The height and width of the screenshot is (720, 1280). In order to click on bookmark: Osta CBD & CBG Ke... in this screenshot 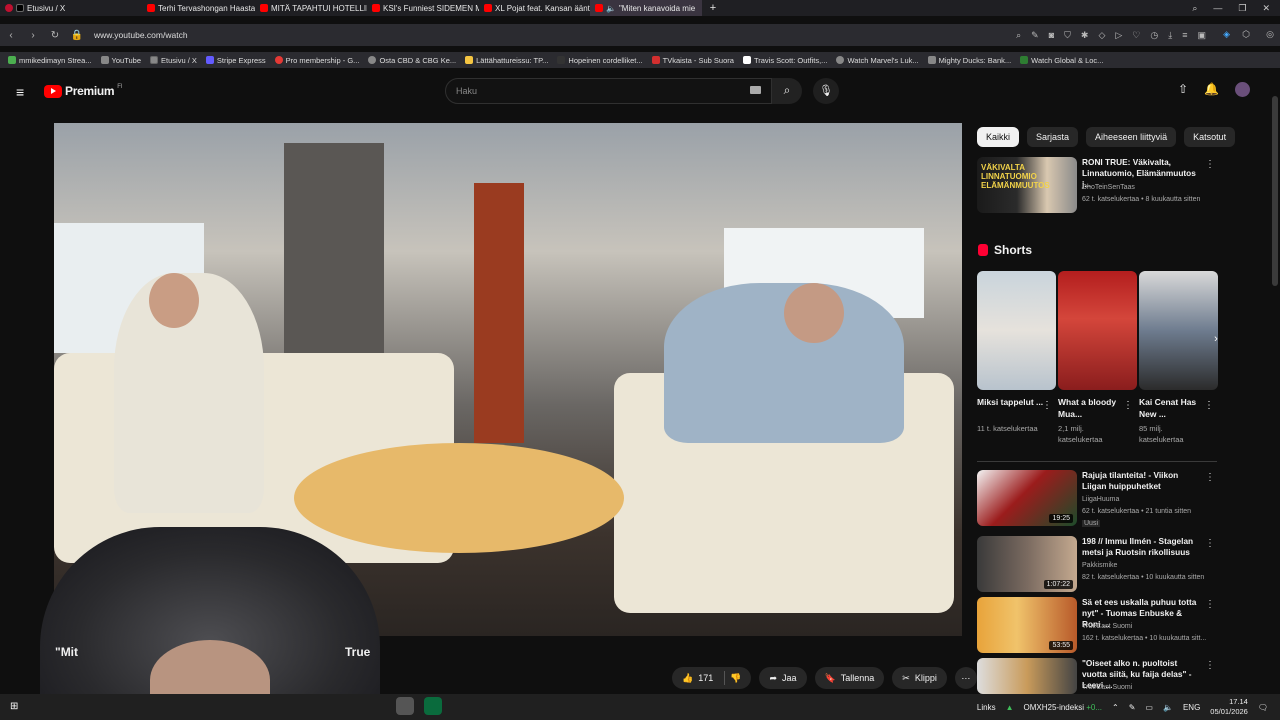, I will do `click(412, 60)`.